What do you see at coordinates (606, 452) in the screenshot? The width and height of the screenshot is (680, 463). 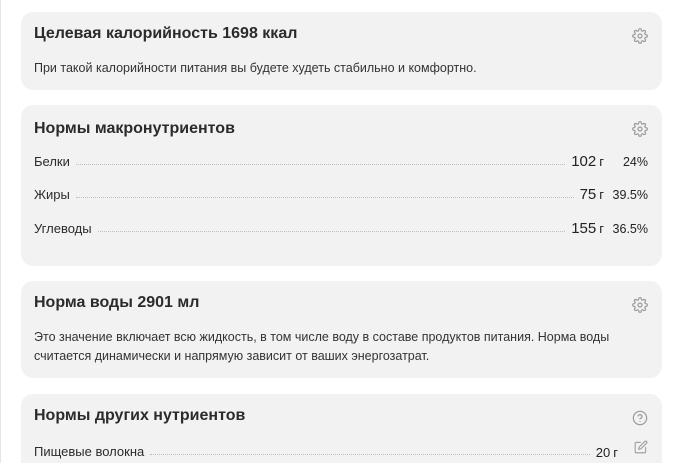 I see `nutrient-value: 20 г` at bounding box center [606, 452].